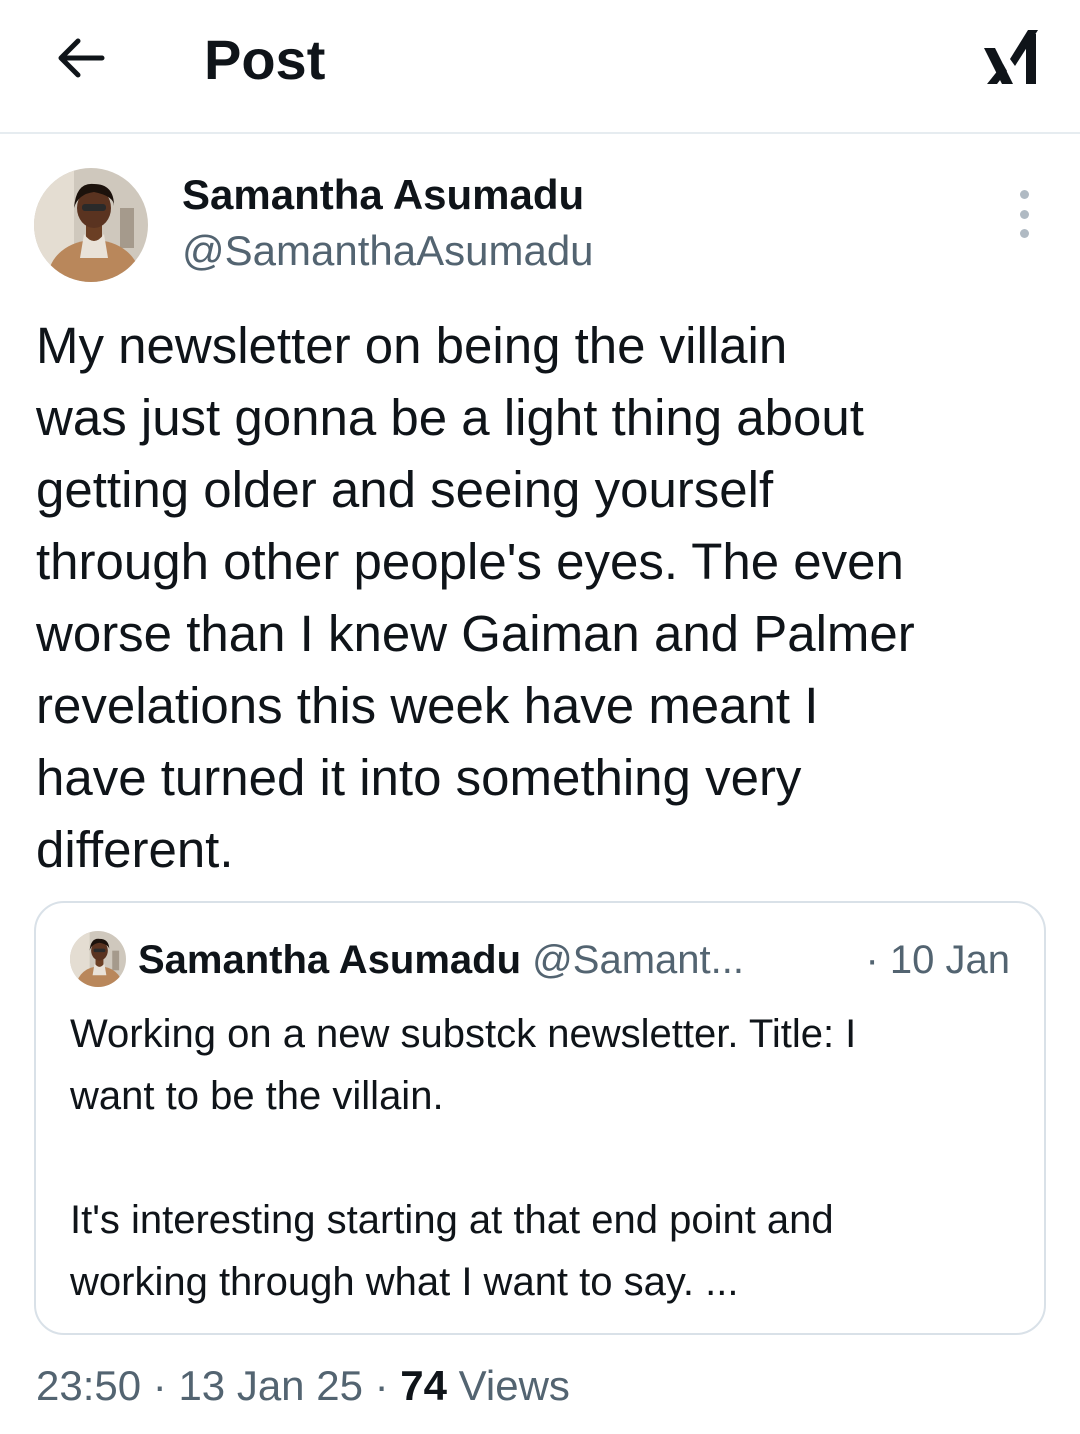 The height and width of the screenshot is (1434, 1080). I want to click on quoted-post-date: · 10 Jan, so click(937, 960).